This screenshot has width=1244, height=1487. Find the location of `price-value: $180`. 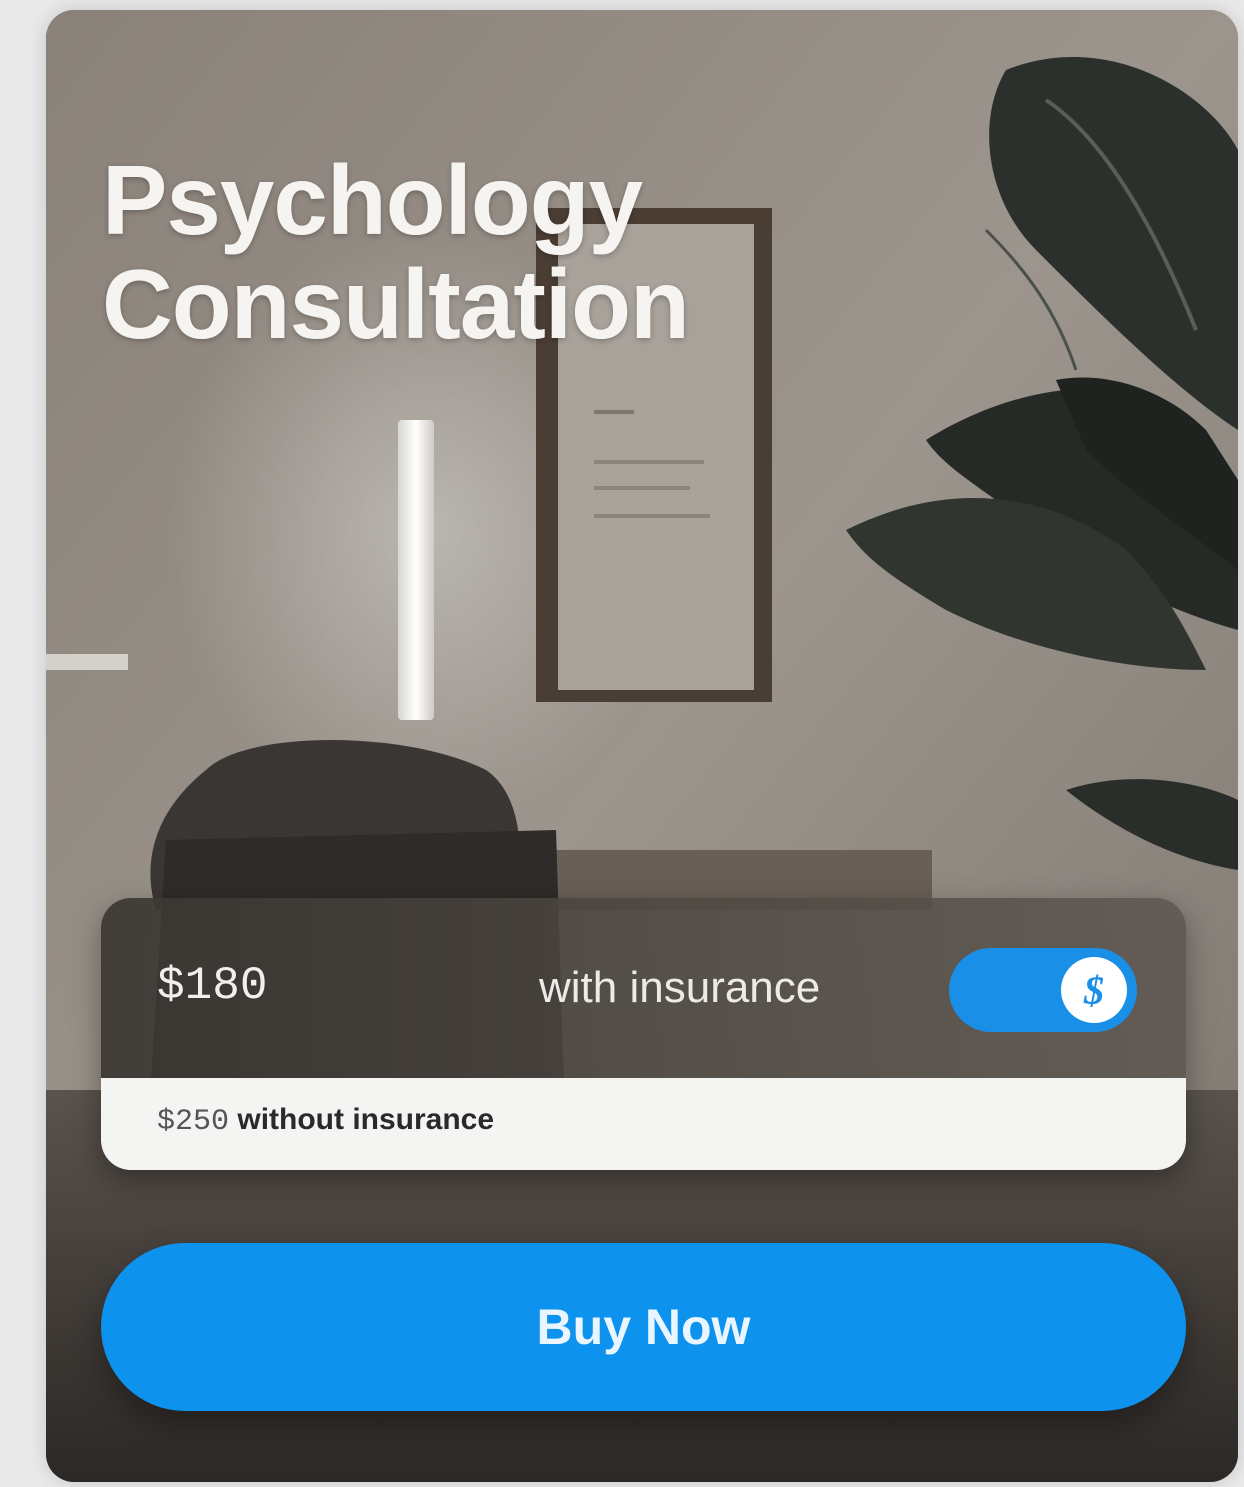

price-value: $180 is located at coordinates (212, 986).